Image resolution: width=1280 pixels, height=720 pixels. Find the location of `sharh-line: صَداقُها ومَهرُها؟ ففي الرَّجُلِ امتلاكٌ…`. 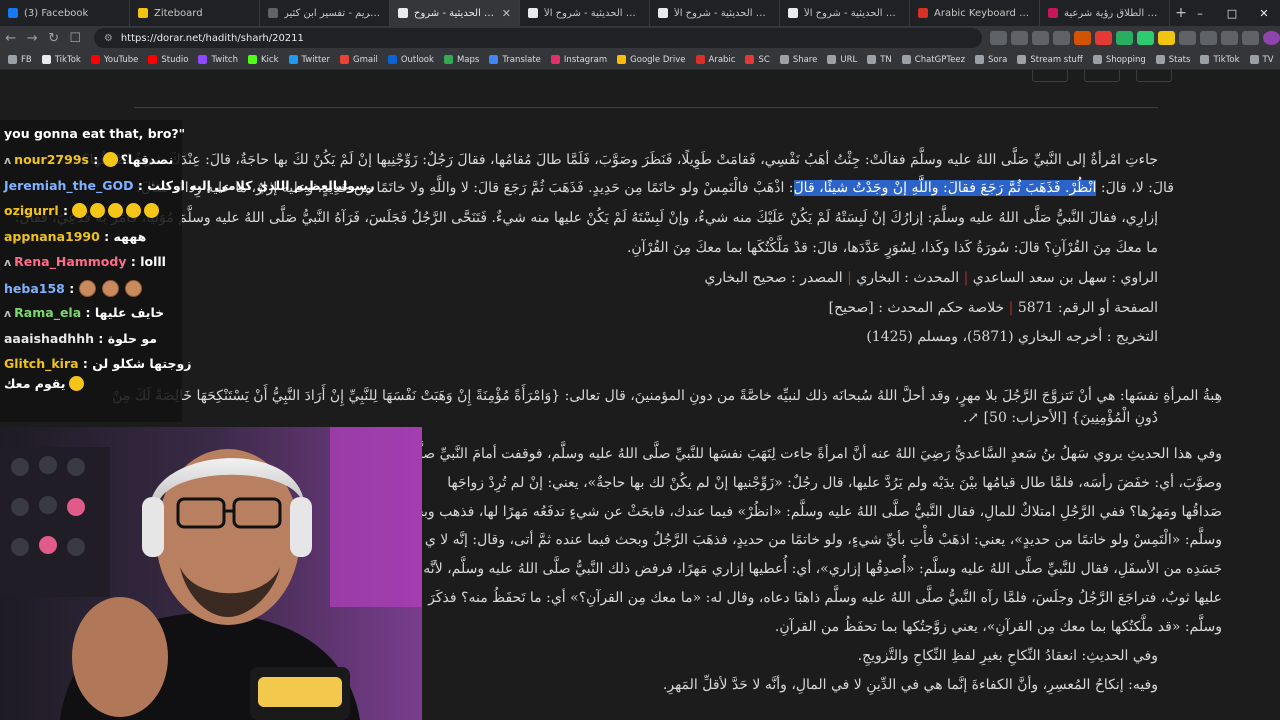

sharh-line: صَداقُها ومَهرُها؟ ففي الرَّجُلِ امتلاكٌ… is located at coordinates (811, 512).